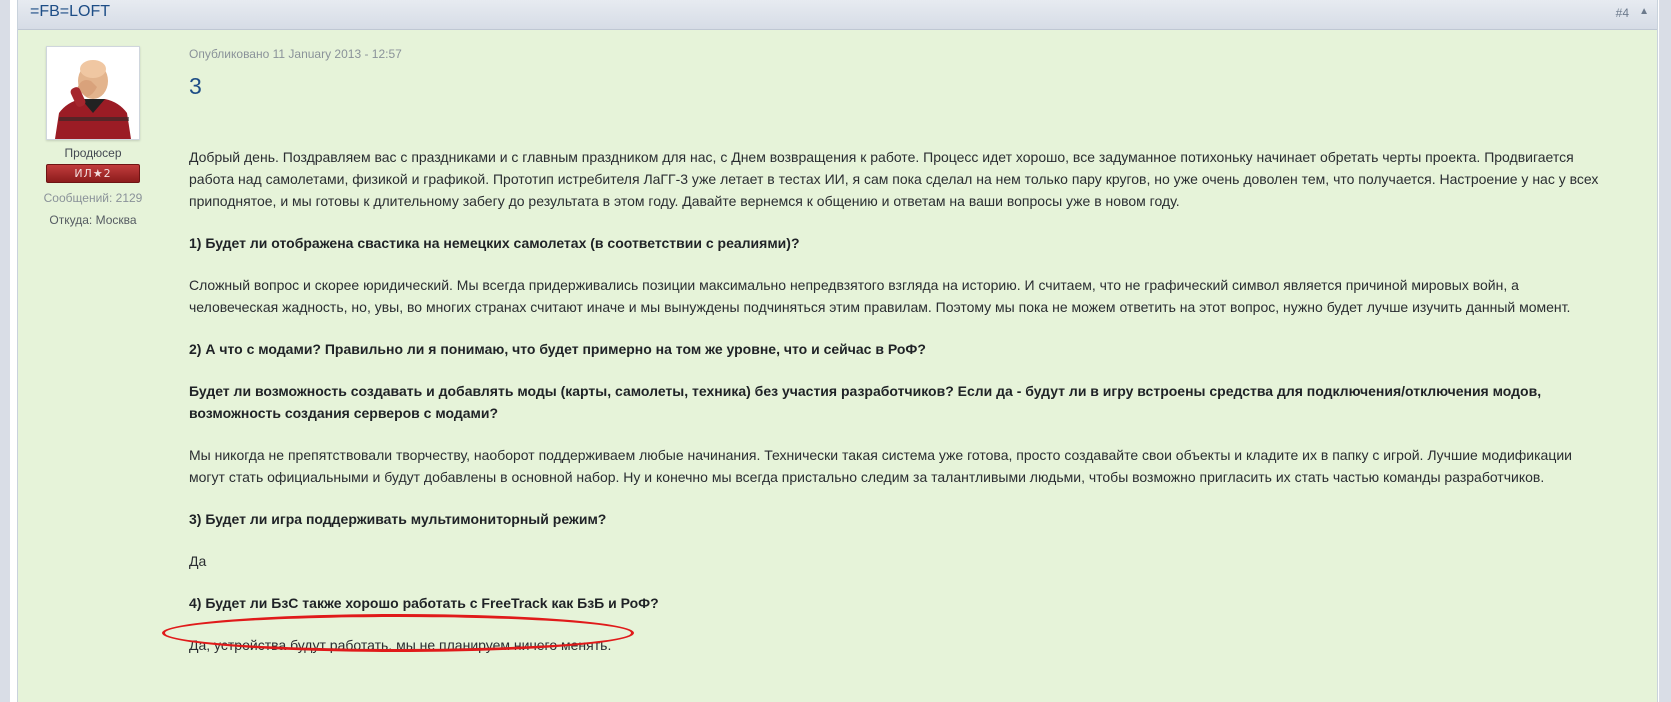 The width and height of the screenshot is (1671, 702). What do you see at coordinates (70, 12) in the screenshot?
I see `author-name-link: =FB=LOFT` at bounding box center [70, 12].